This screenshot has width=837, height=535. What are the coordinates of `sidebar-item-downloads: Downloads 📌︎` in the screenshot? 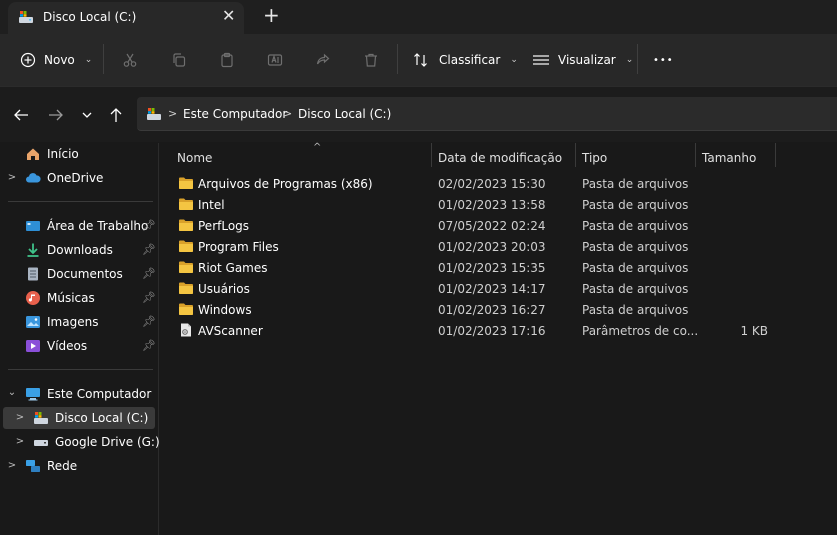 It's located at (79, 250).